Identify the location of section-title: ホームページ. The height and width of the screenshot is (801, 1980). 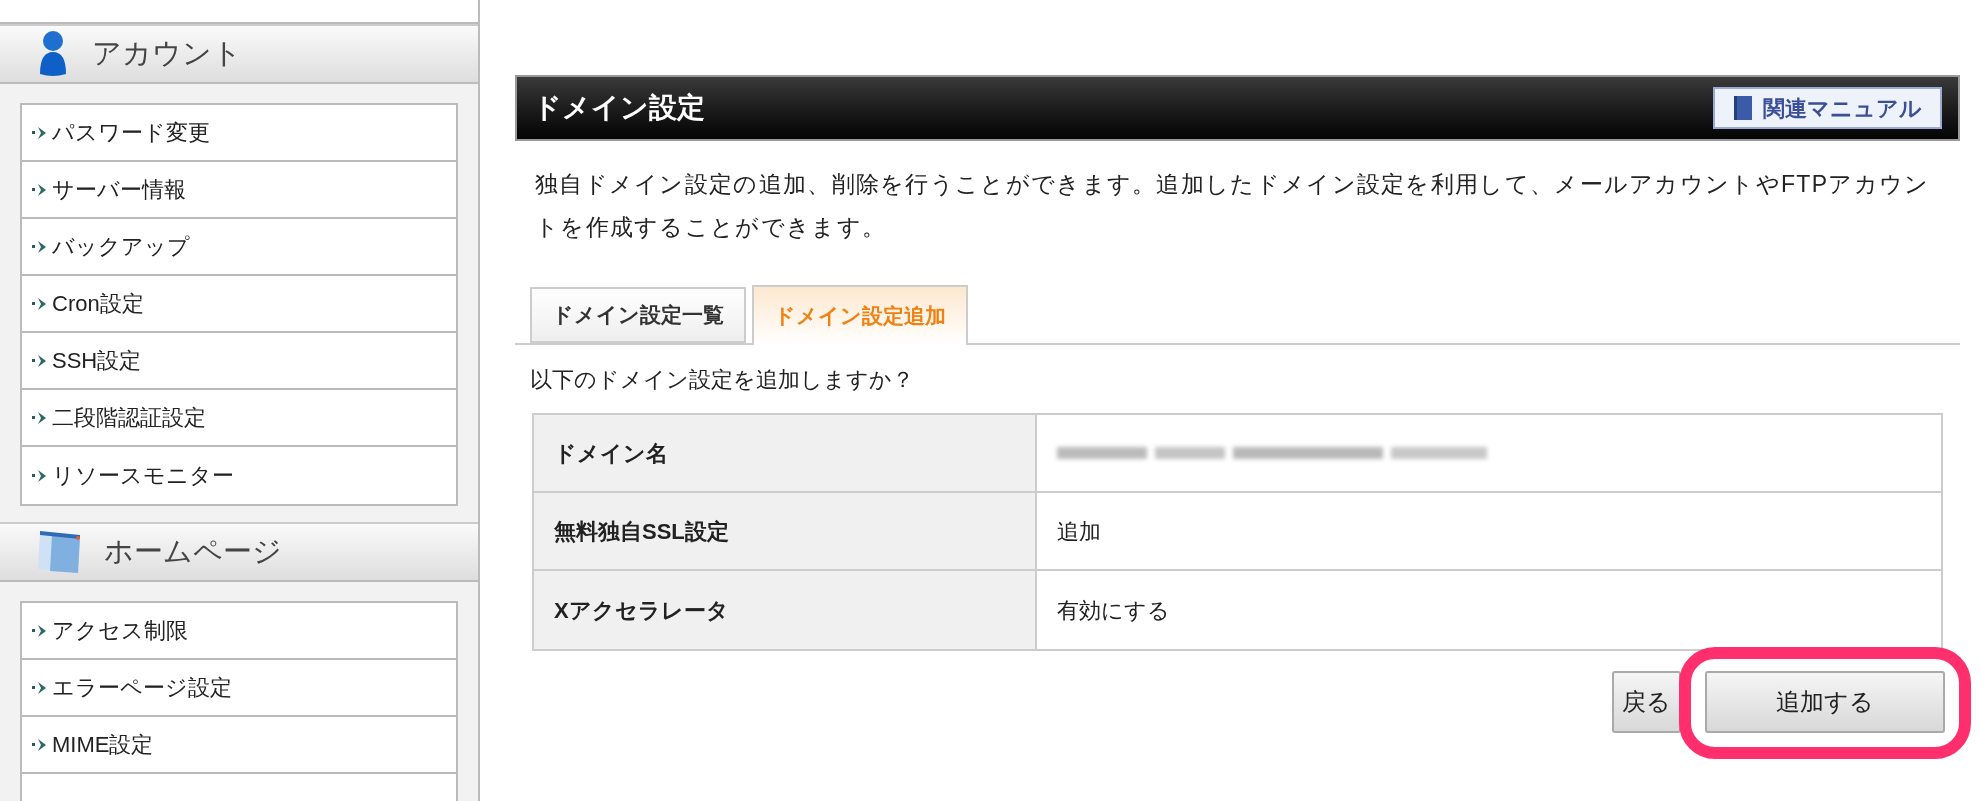
(193, 552).